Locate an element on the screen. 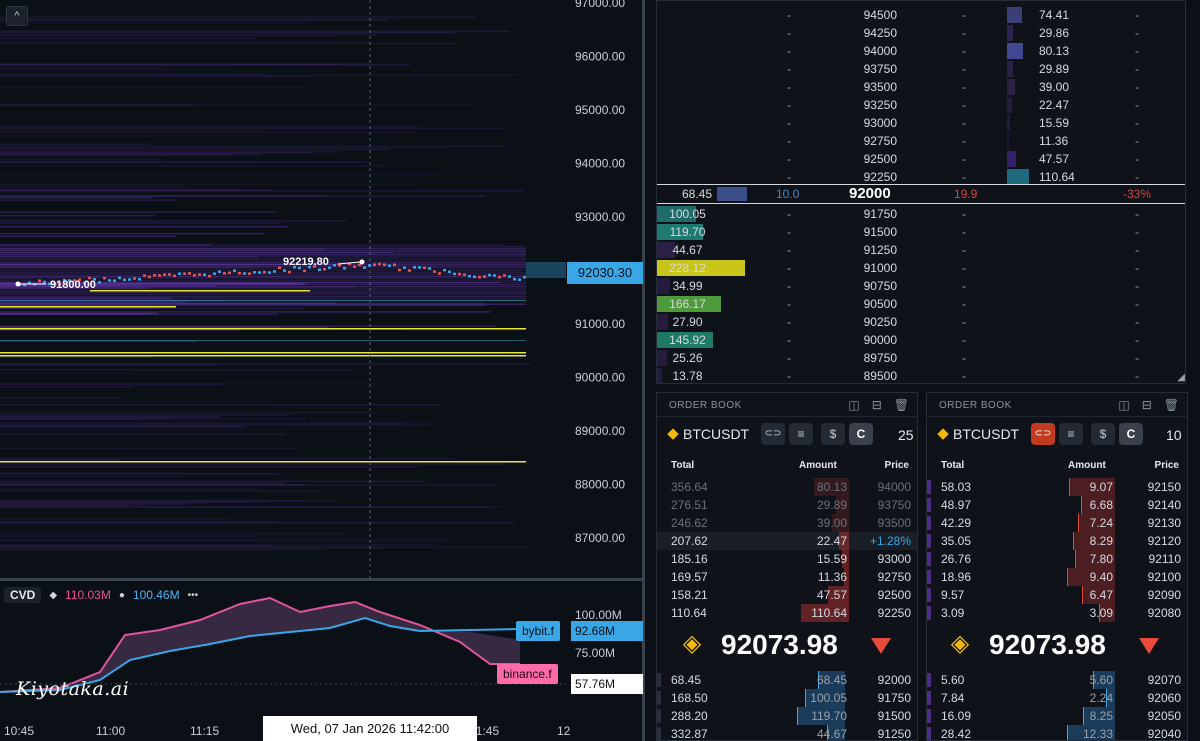  ask-row: 246.62 39.00 93500 is located at coordinates (787, 523).